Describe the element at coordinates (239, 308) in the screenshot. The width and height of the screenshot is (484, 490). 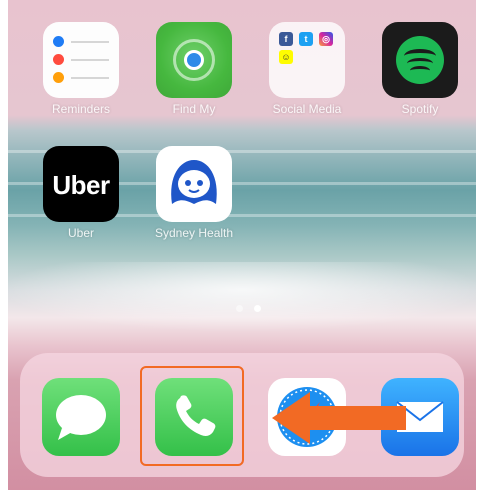
I see `page-dot` at that location.